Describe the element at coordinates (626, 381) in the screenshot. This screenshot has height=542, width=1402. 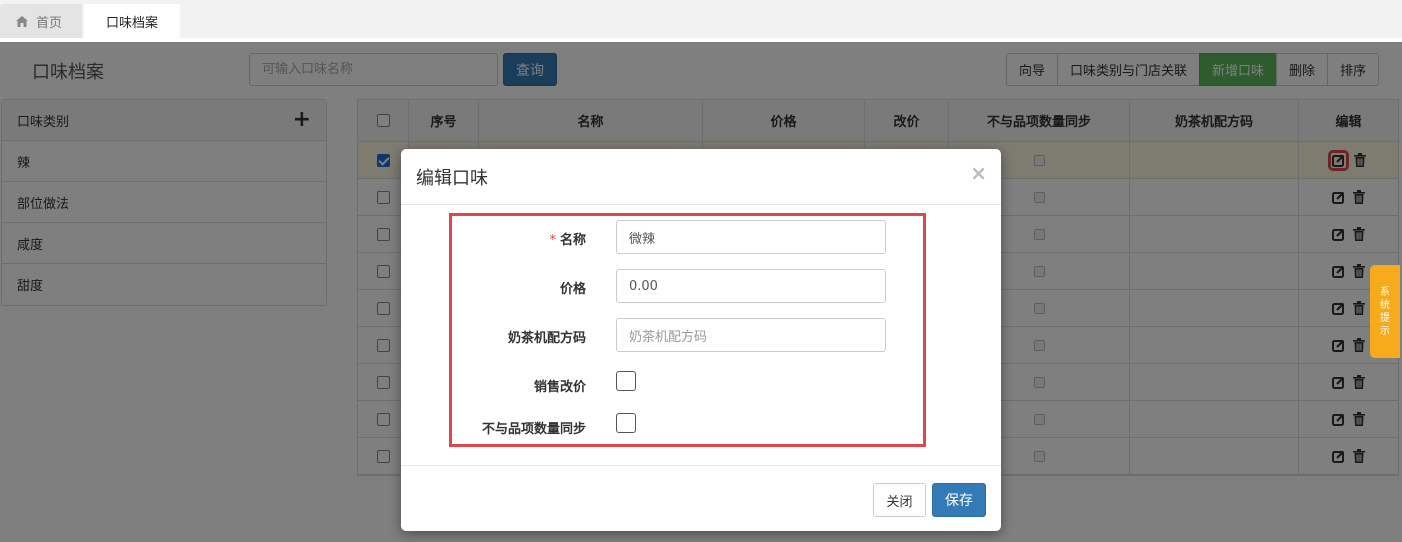
I see `sale-price-checkbox` at that location.